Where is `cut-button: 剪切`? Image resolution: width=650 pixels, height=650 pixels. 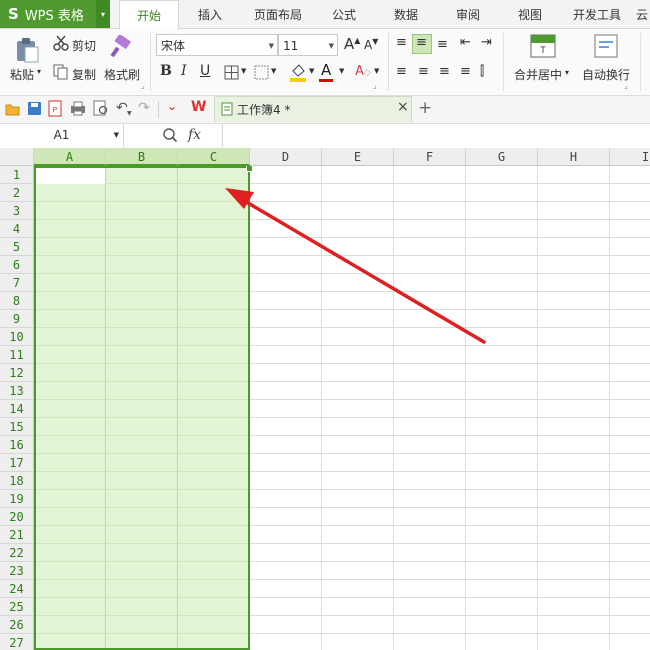
cut-button: 剪切 is located at coordinates (84, 45).